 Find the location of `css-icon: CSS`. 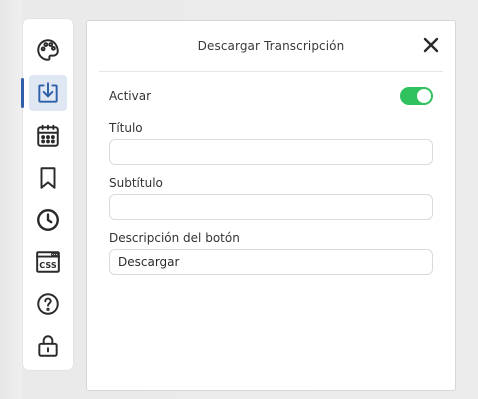

css-icon: CSS is located at coordinates (48, 262).